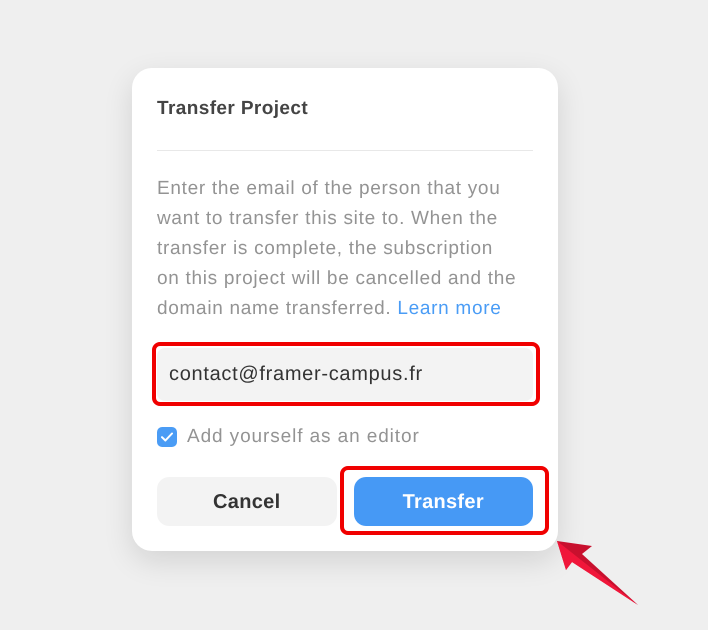 The width and height of the screenshot is (708, 630). I want to click on checkbox, so click(167, 437).